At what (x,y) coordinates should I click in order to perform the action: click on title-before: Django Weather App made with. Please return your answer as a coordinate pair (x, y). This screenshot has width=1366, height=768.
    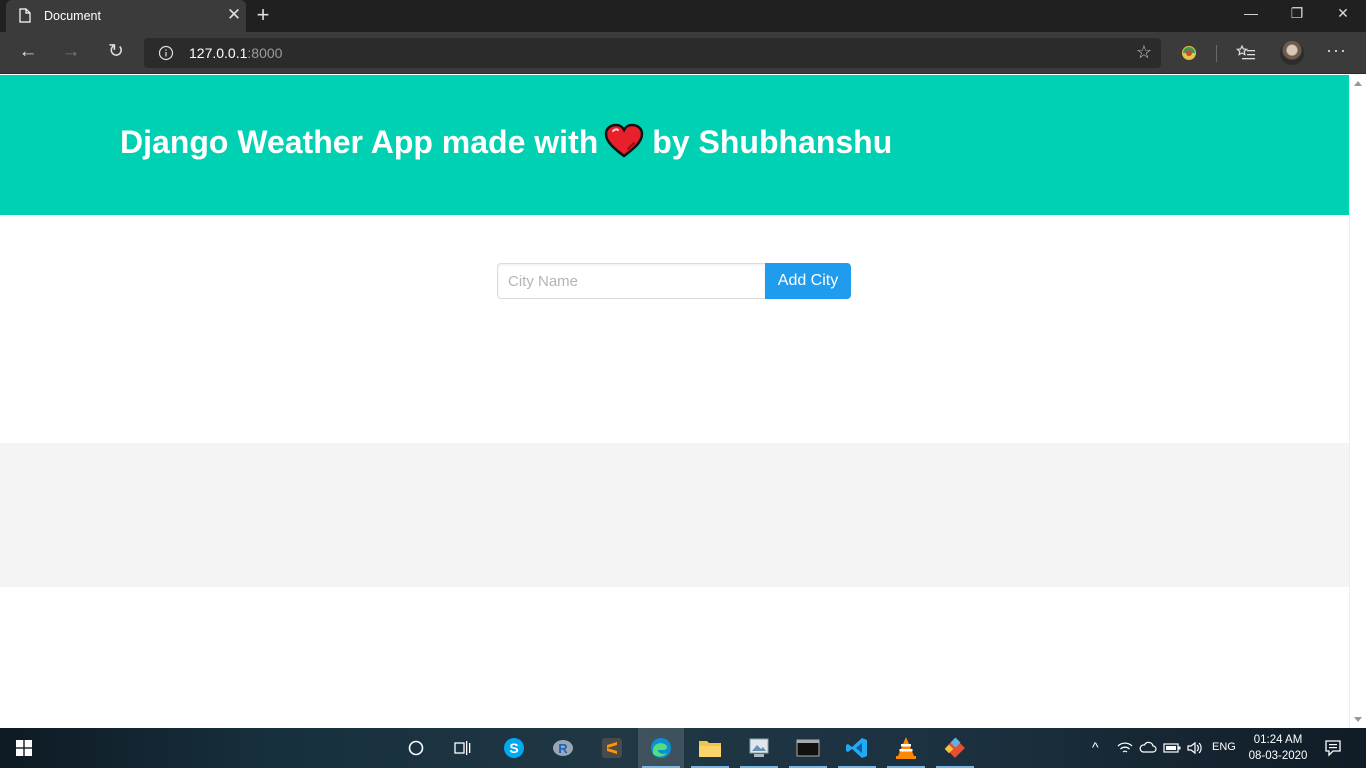
    Looking at the image, I should click on (359, 142).